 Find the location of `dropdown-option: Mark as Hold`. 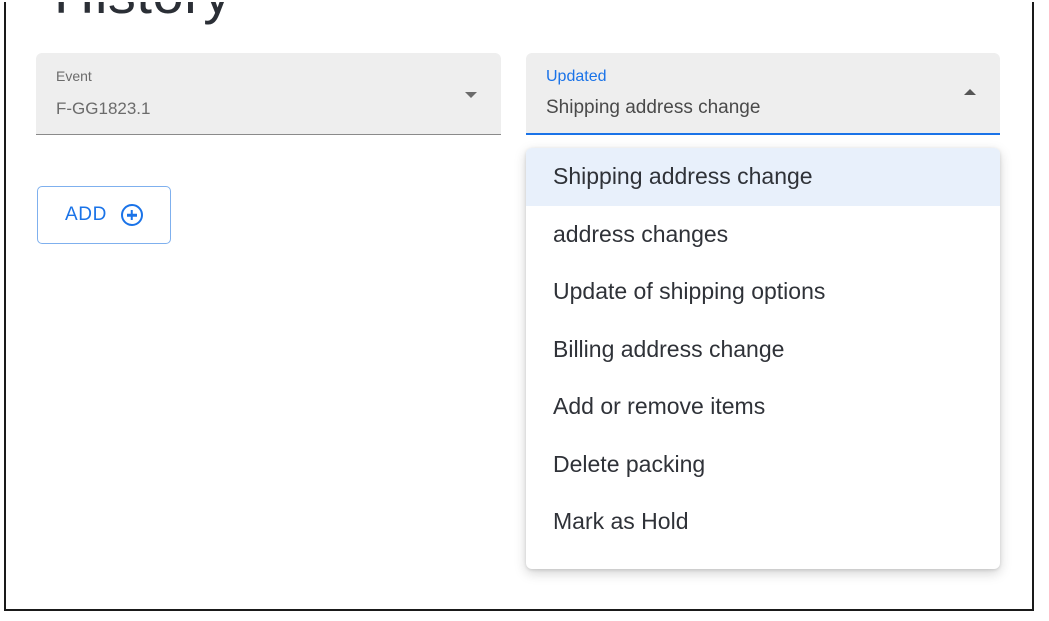

dropdown-option: Mark as Hold is located at coordinates (763, 522).